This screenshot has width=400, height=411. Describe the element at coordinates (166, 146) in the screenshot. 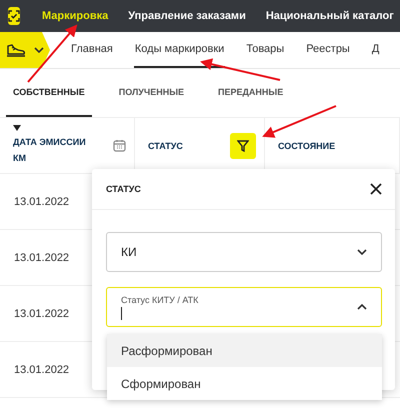

I see `column-header: СТАТУС` at that location.